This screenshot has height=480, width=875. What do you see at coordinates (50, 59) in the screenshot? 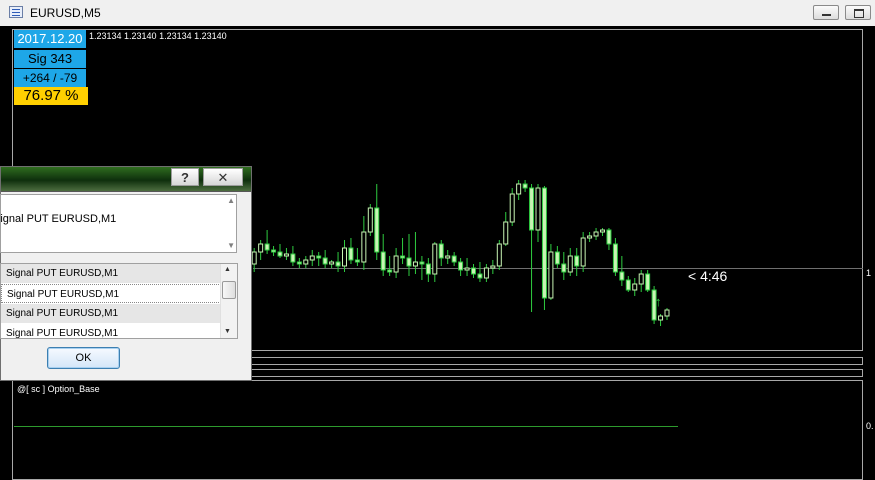
I see `signals-count-badge: Sig 343` at bounding box center [50, 59].